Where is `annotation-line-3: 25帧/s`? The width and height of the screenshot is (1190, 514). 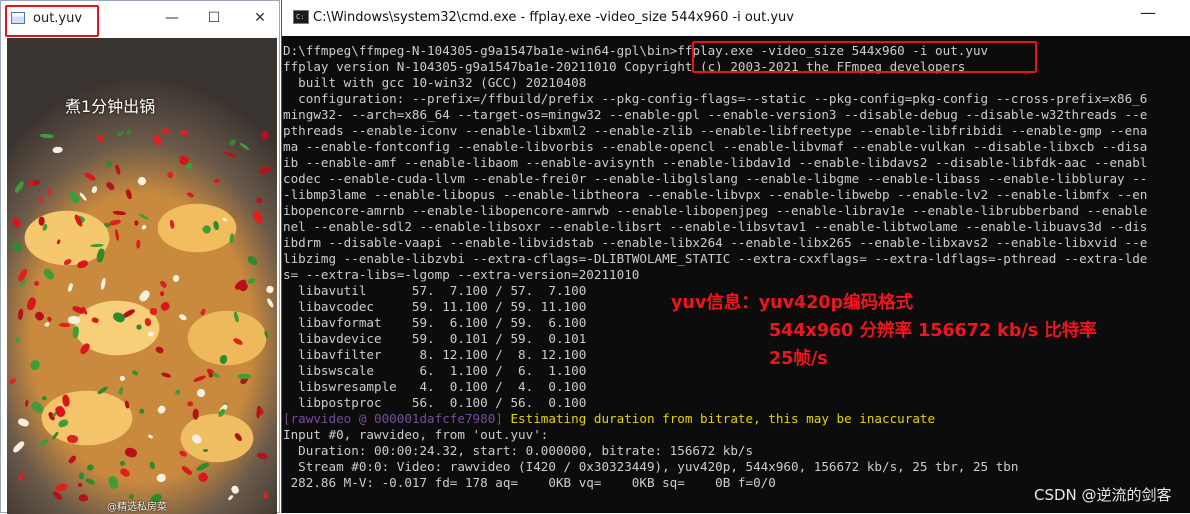 annotation-line-3: 25帧/s is located at coordinates (798, 359).